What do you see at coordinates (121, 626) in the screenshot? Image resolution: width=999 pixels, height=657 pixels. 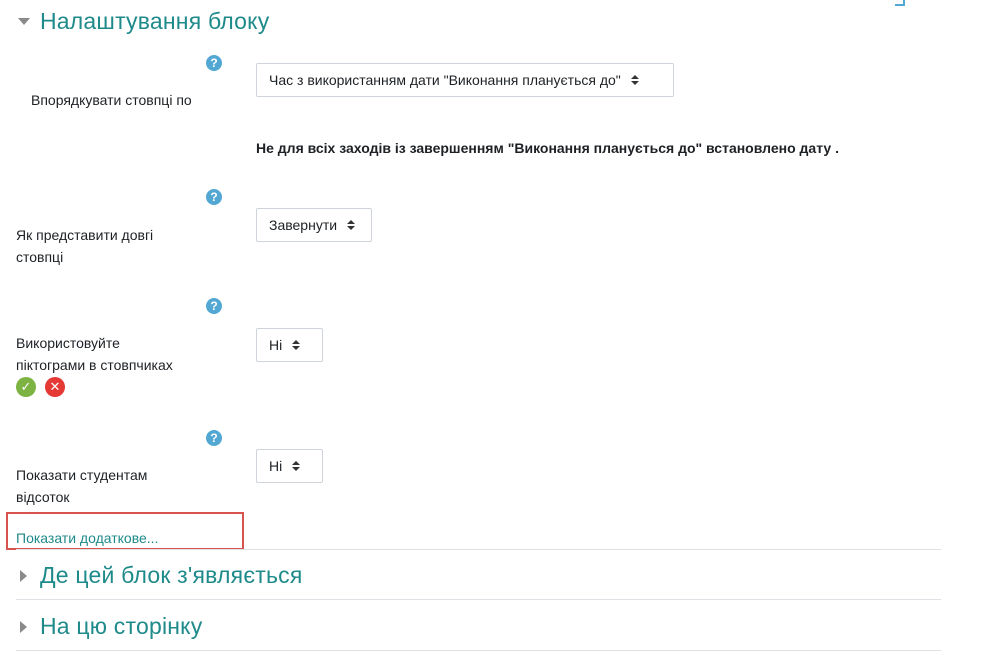 I see `on-this-page-title: На цю сторінку` at bounding box center [121, 626].